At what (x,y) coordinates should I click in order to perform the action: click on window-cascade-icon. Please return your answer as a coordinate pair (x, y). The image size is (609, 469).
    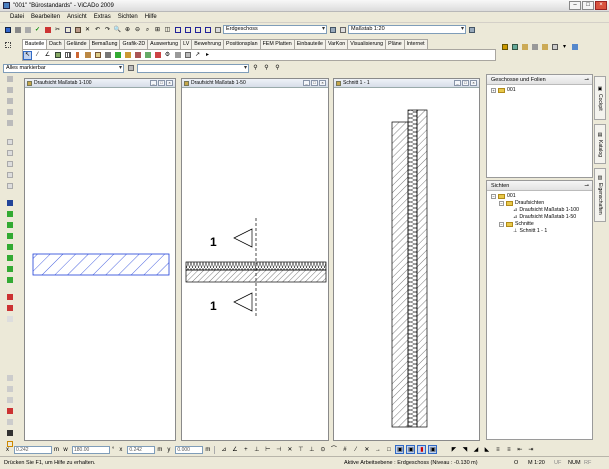
    Looking at the image, I should click on (187, 29).